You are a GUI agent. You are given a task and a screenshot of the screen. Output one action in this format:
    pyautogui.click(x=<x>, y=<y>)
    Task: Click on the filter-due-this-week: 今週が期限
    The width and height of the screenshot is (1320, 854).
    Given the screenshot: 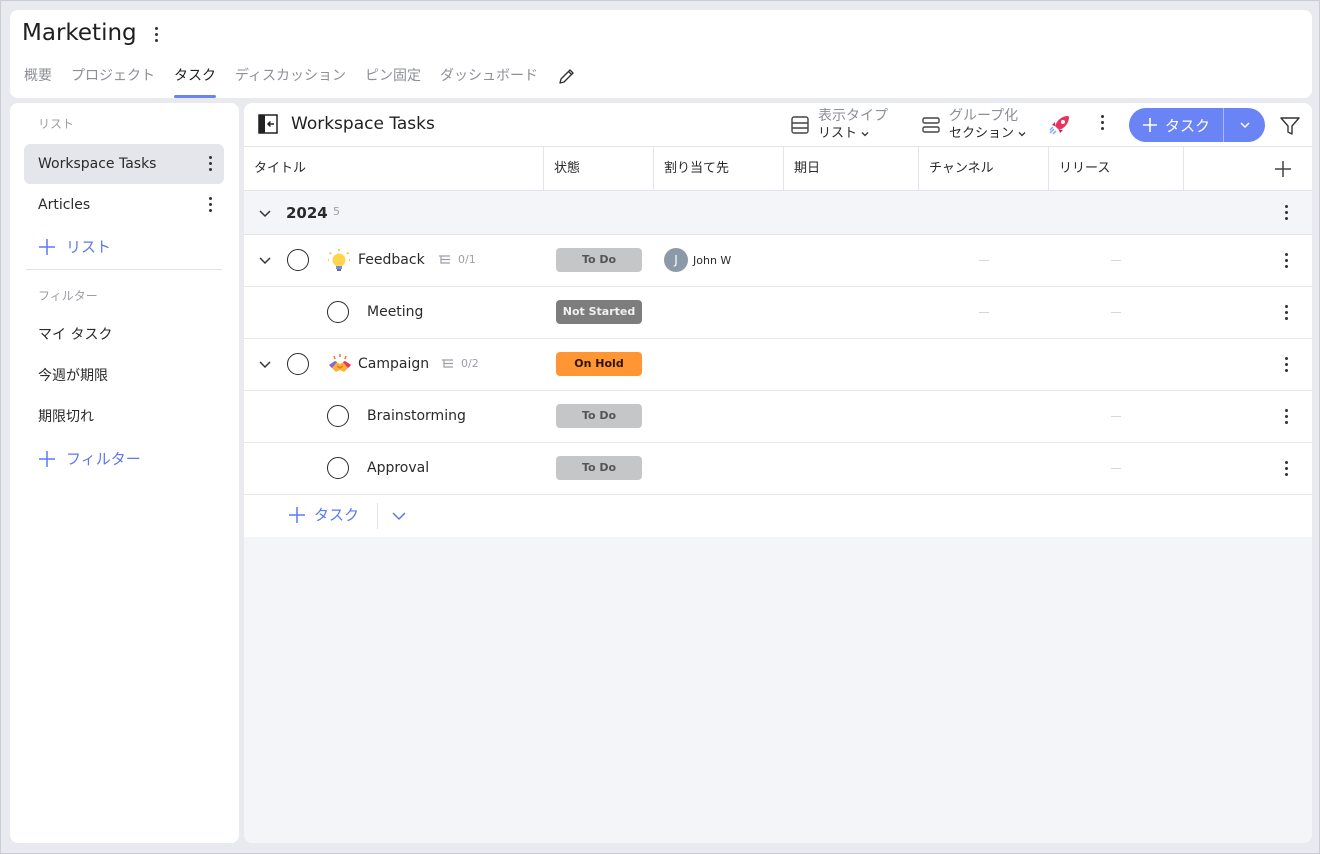 What is the action you would take?
    pyautogui.click(x=73, y=375)
    